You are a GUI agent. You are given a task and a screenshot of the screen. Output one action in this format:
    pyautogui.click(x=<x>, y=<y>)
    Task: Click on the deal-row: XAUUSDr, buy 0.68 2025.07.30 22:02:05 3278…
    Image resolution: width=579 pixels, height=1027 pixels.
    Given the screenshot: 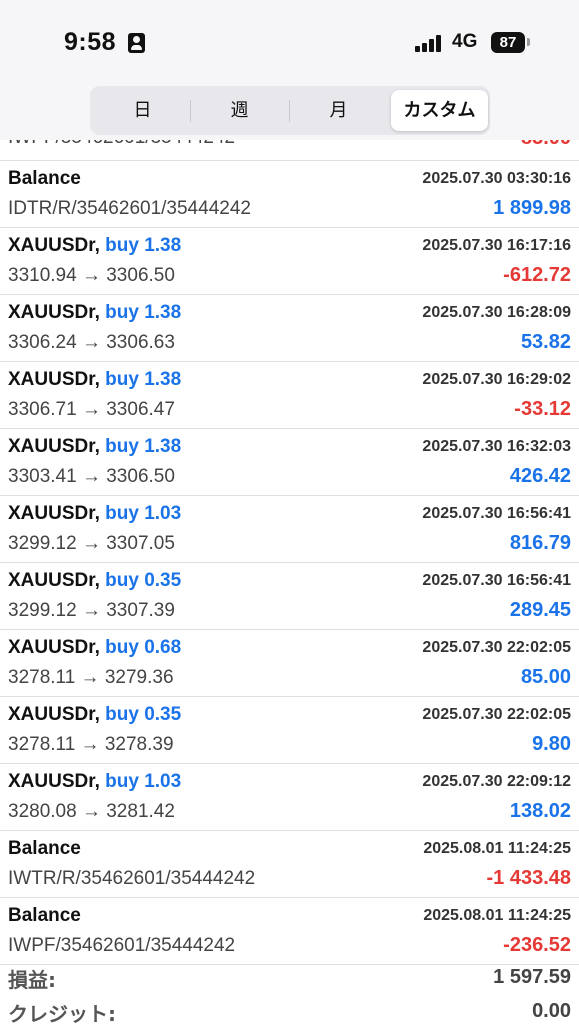 What is the action you would take?
    pyautogui.click(x=289, y=663)
    